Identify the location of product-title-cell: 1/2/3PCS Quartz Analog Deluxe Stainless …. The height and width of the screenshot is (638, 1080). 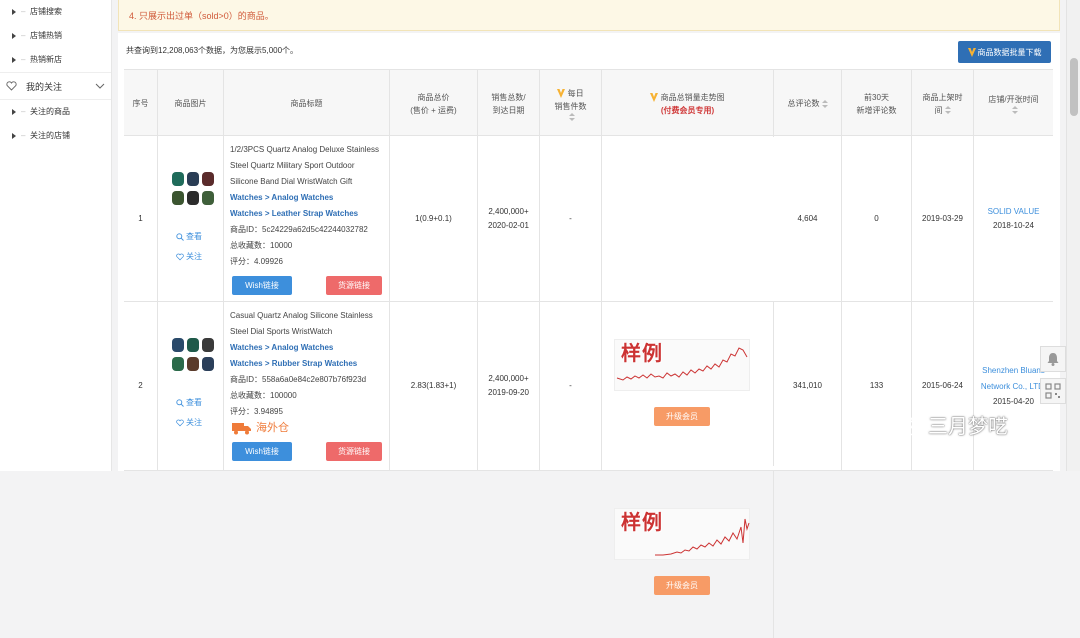
(307, 218).